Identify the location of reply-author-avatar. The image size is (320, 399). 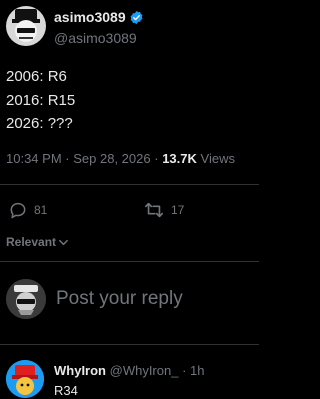
(25, 379).